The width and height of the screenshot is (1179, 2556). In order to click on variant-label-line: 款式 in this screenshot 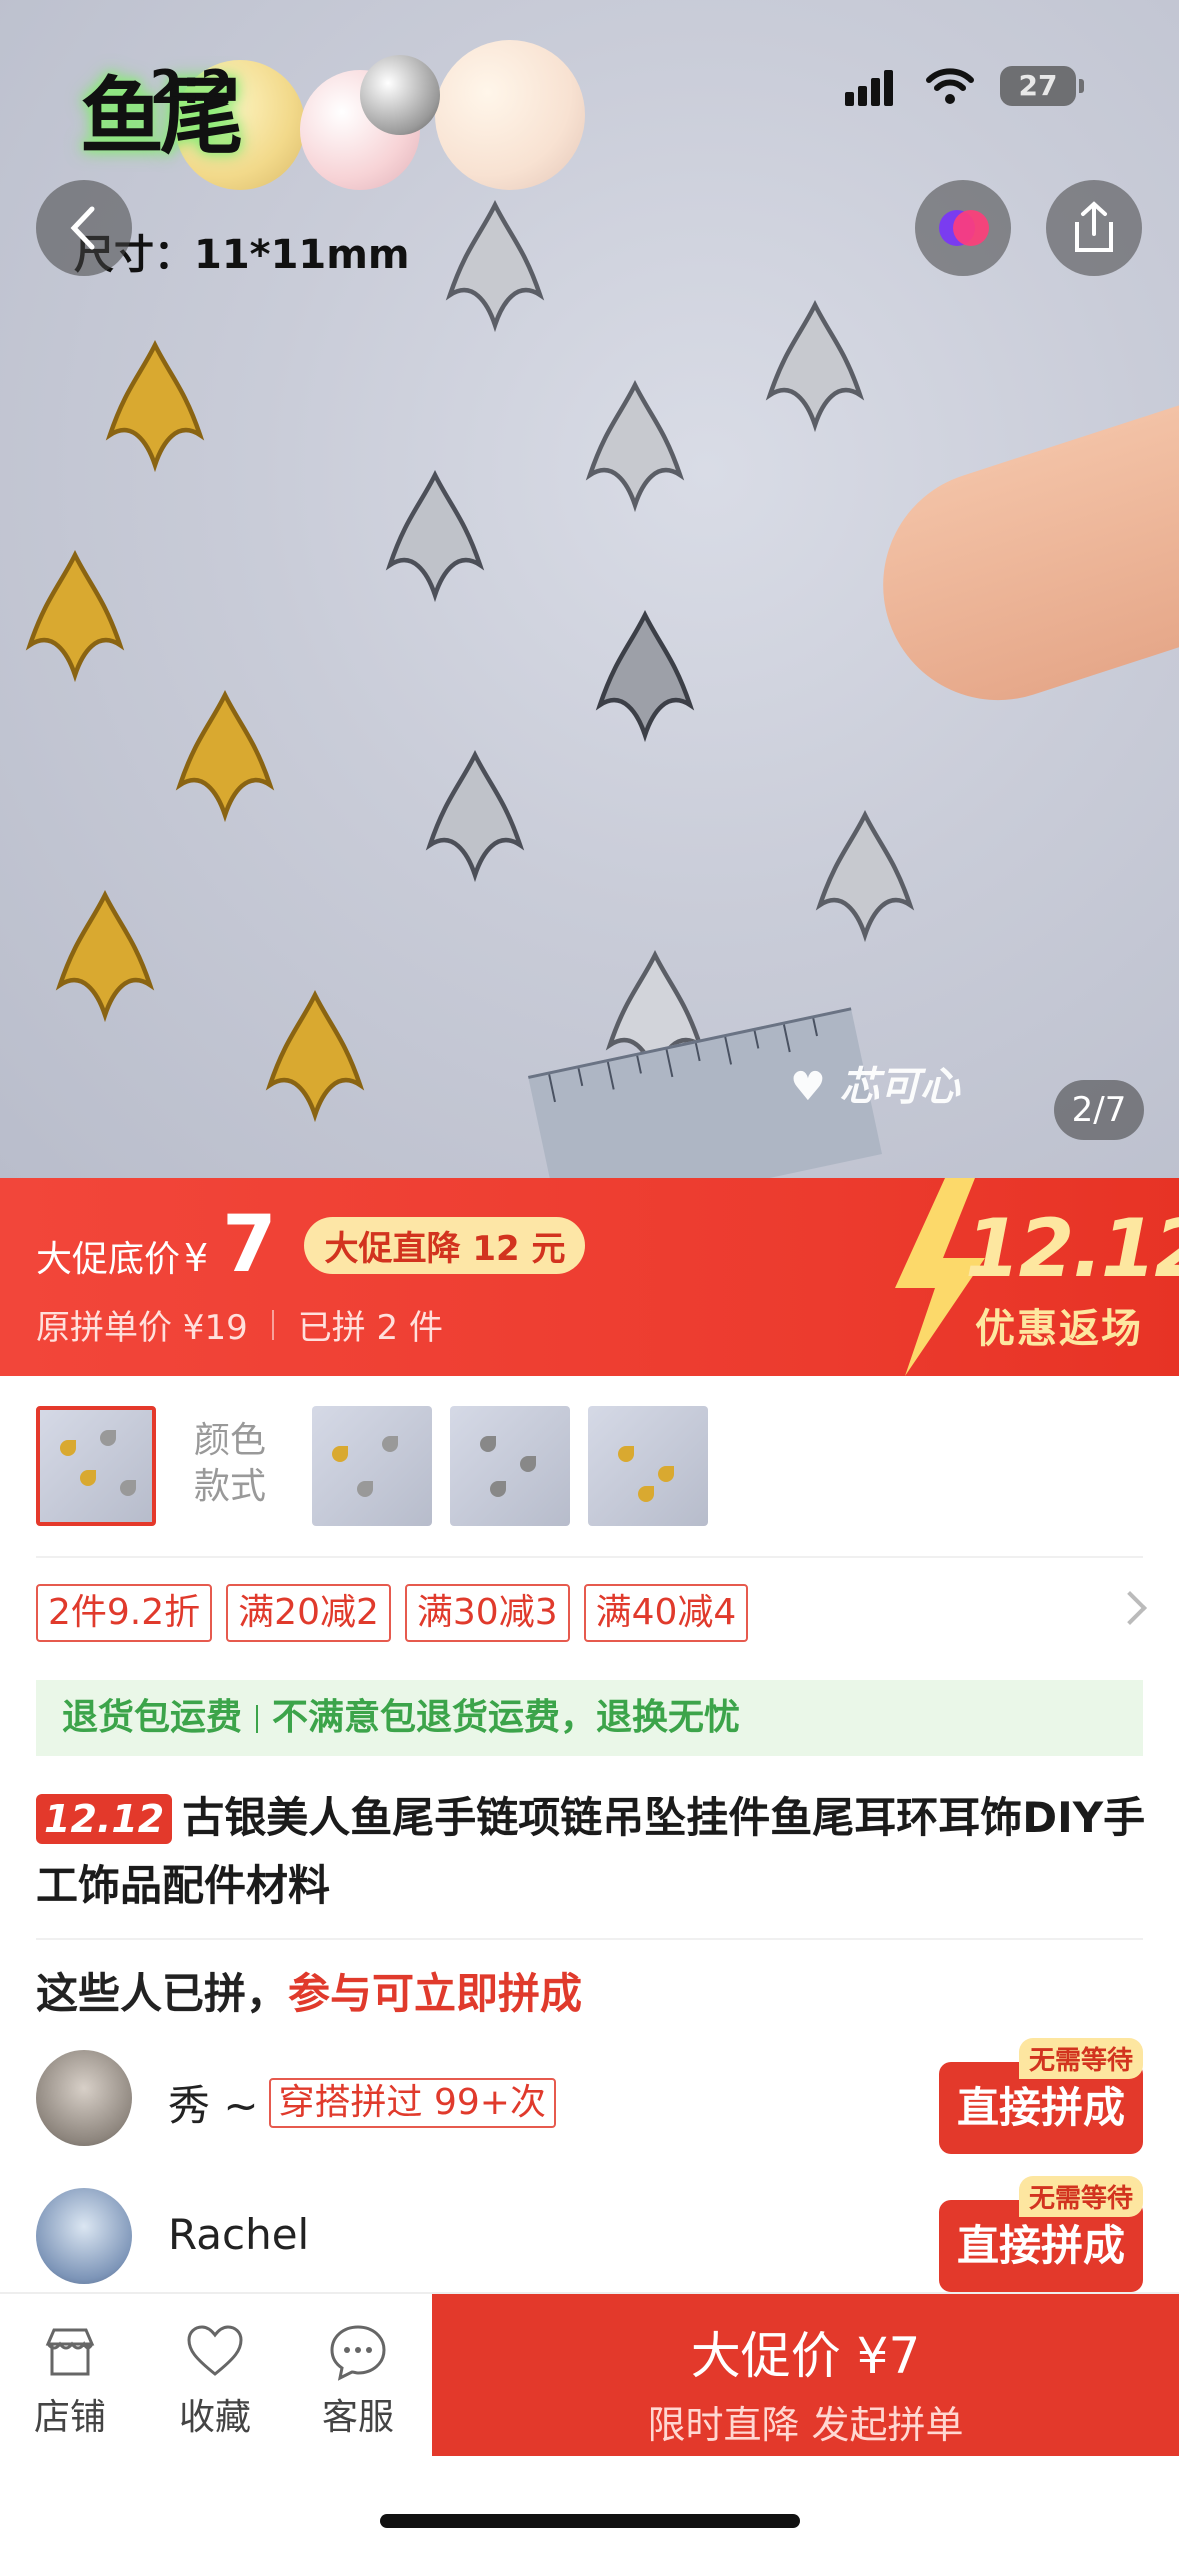, I will do `click(230, 1486)`.